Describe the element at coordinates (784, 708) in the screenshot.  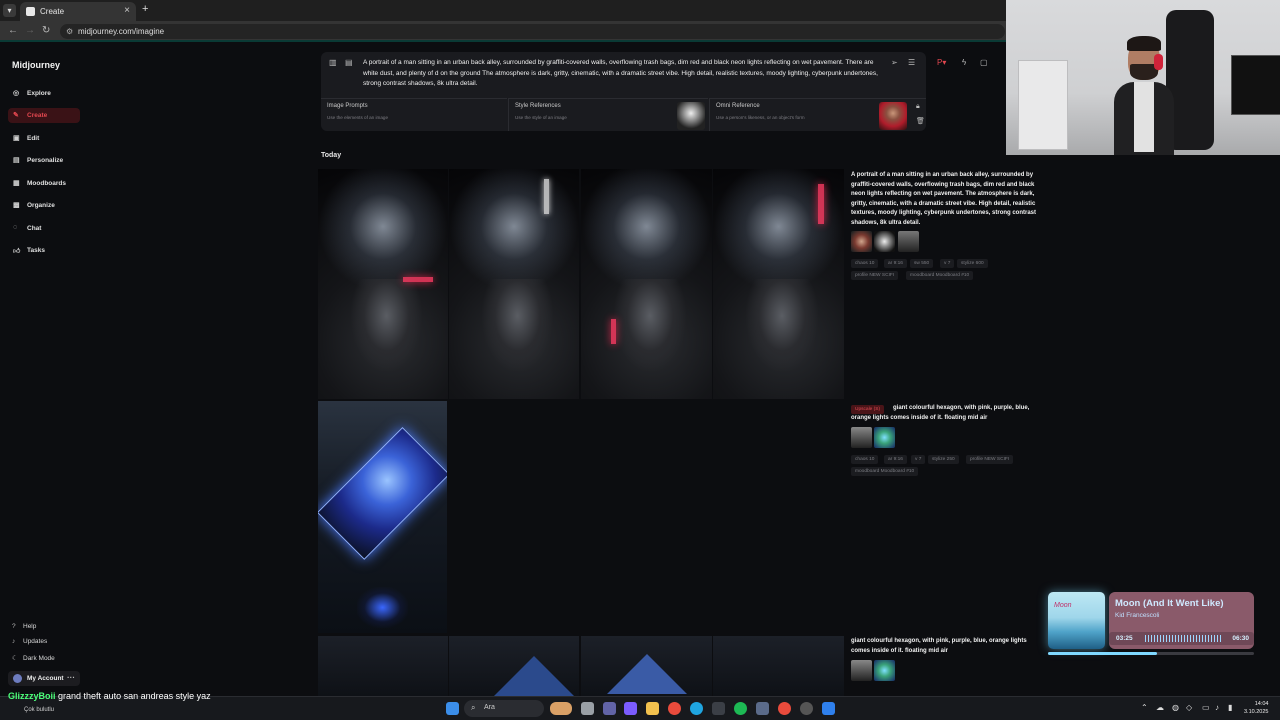
I see `chrome-profile-icon` at that location.